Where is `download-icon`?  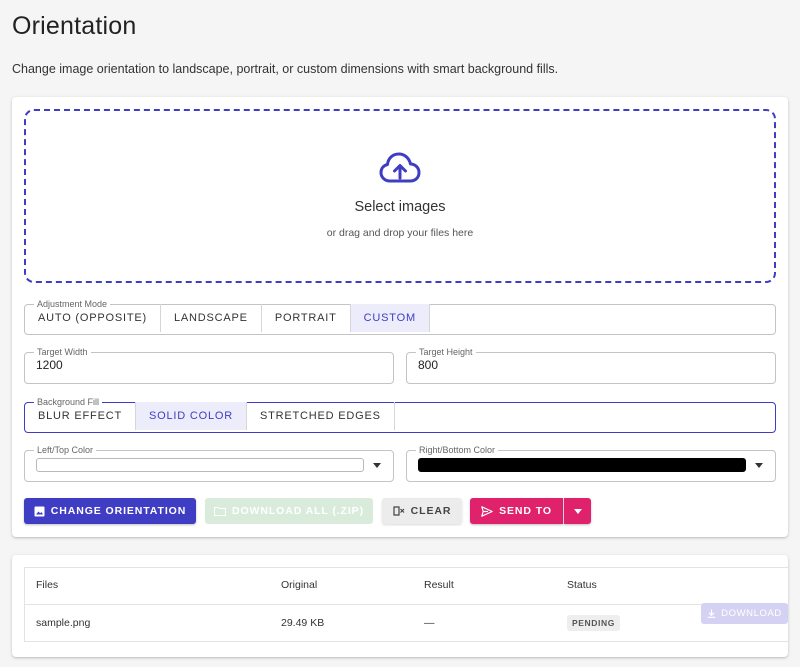 download-icon is located at coordinates (711, 613).